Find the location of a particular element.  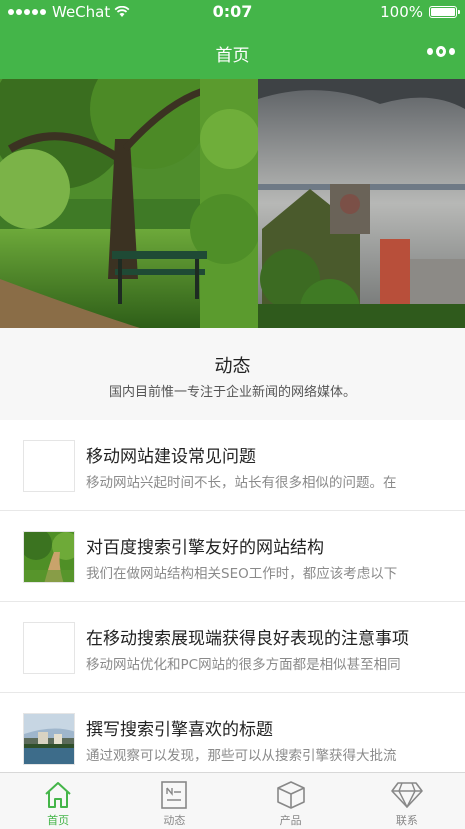

section-title: 动态 is located at coordinates (232, 366).